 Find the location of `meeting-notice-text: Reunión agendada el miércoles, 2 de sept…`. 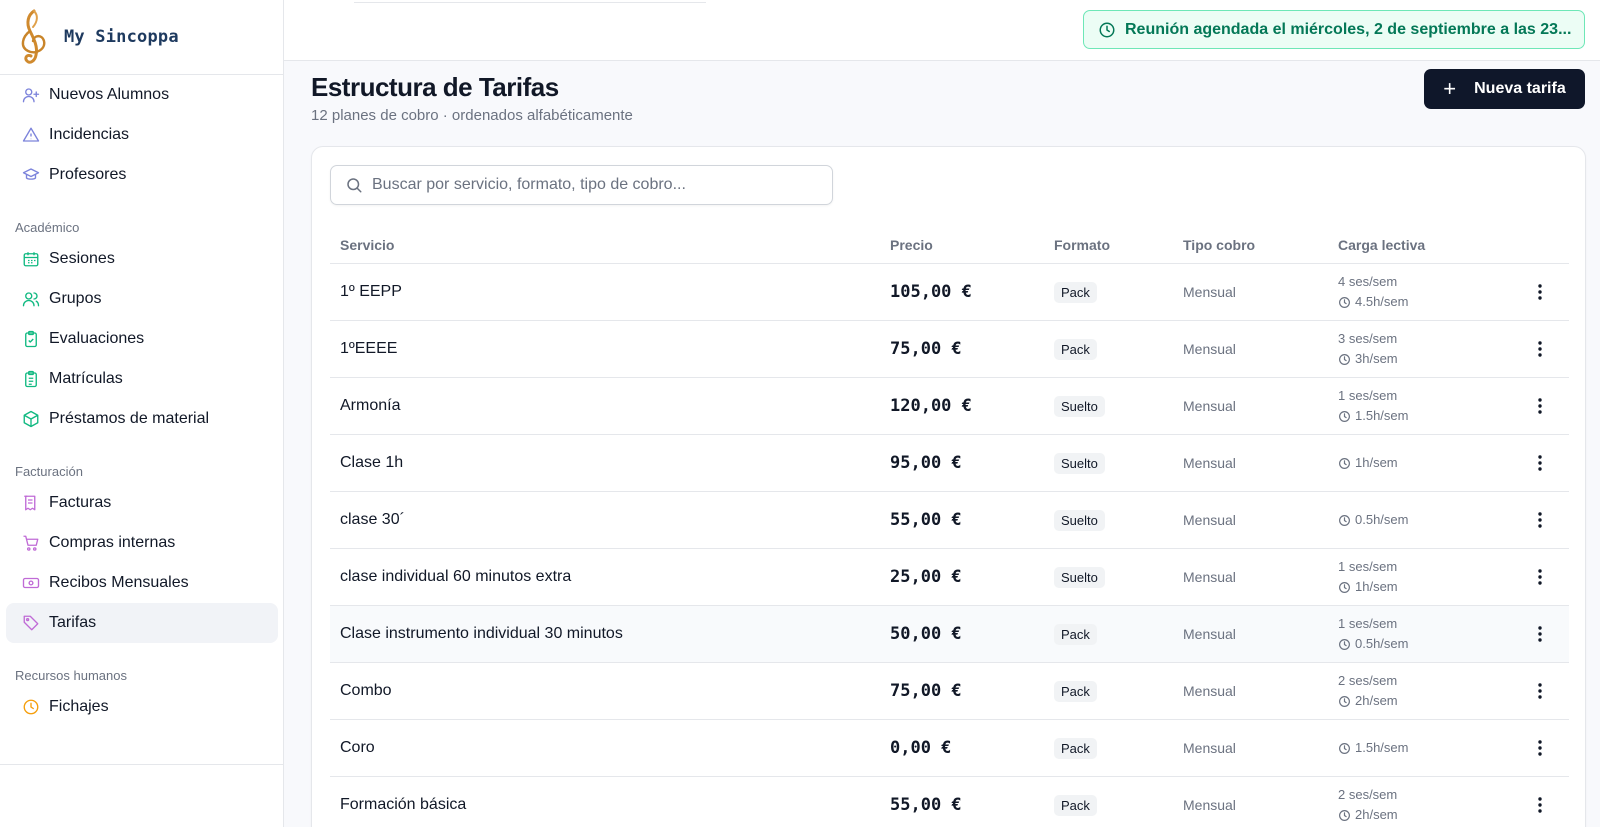

meeting-notice-text: Reunión agendada el miércoles, 2 de sept… is located at coordinates (1348, 29).